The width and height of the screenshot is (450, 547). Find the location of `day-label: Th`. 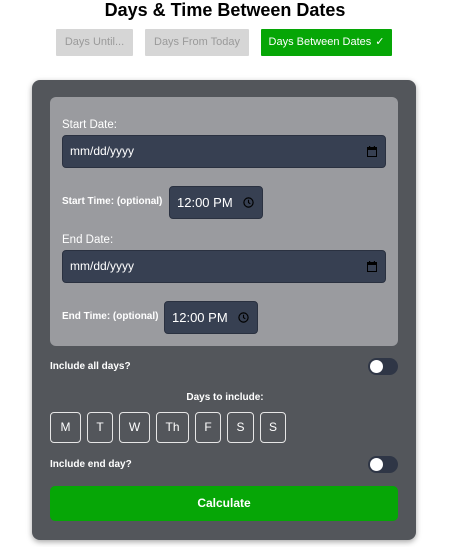

day-label: Th is located at coordinates (172, 427).